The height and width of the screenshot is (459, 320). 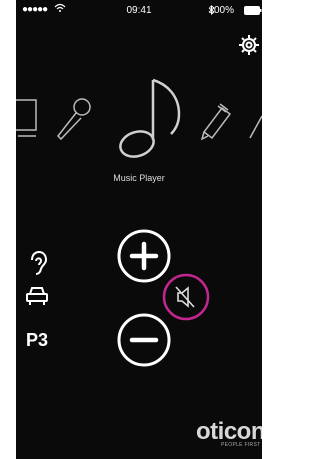 I want to click on battery-icon, so click(x=253, y=10).